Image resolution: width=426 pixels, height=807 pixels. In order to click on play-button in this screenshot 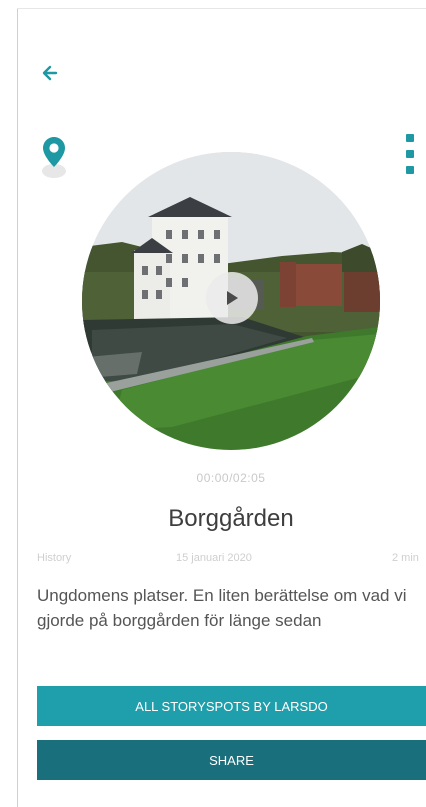, I will do `click(232, 298)`.